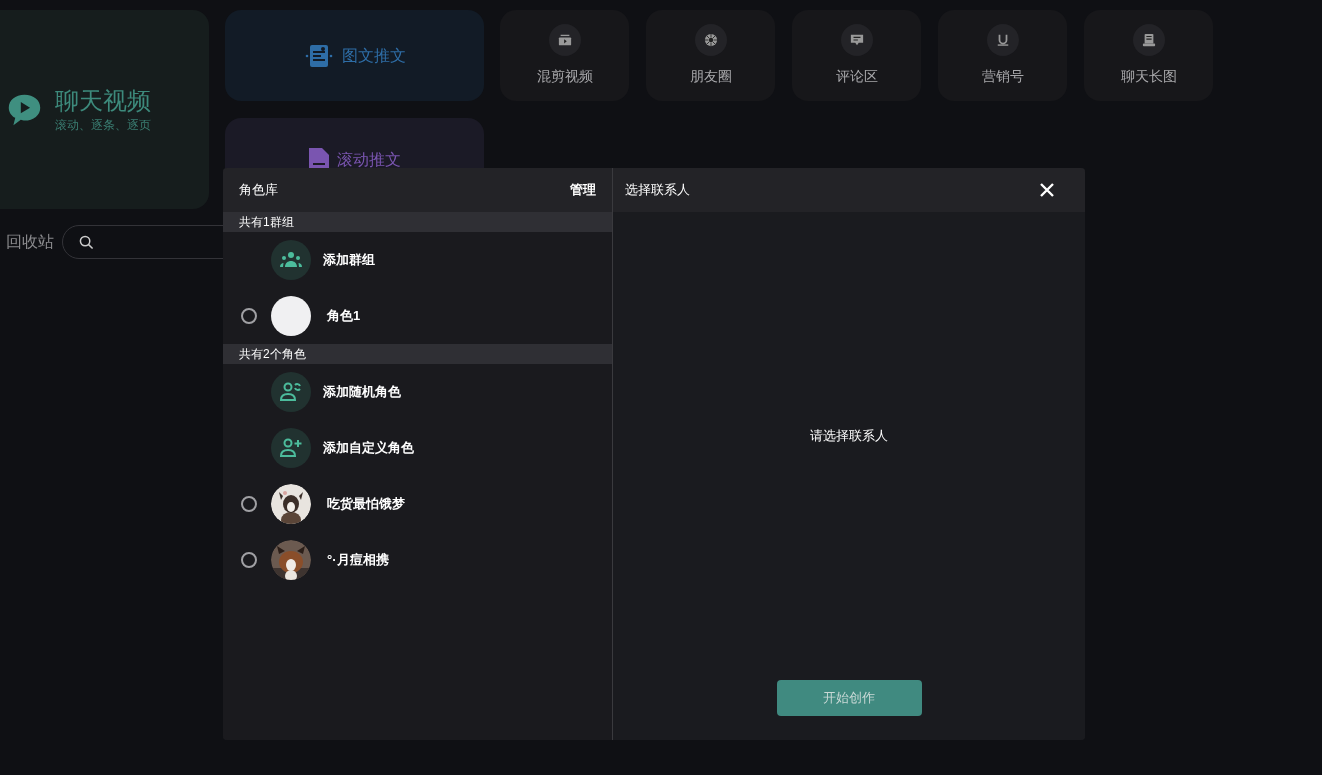 The height and width of the screenshot is (775, 1322). I want to click on hero-title: 聊天视频, so click(103, 100).